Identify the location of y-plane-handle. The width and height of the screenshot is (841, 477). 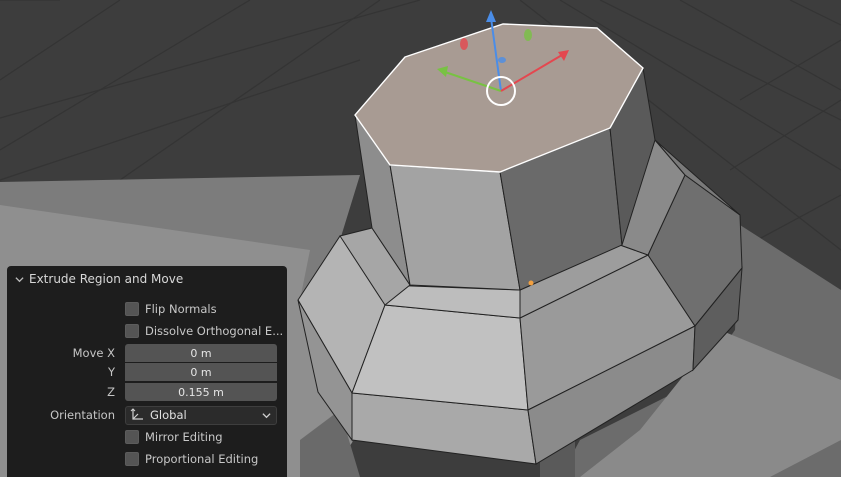
(528, 35).